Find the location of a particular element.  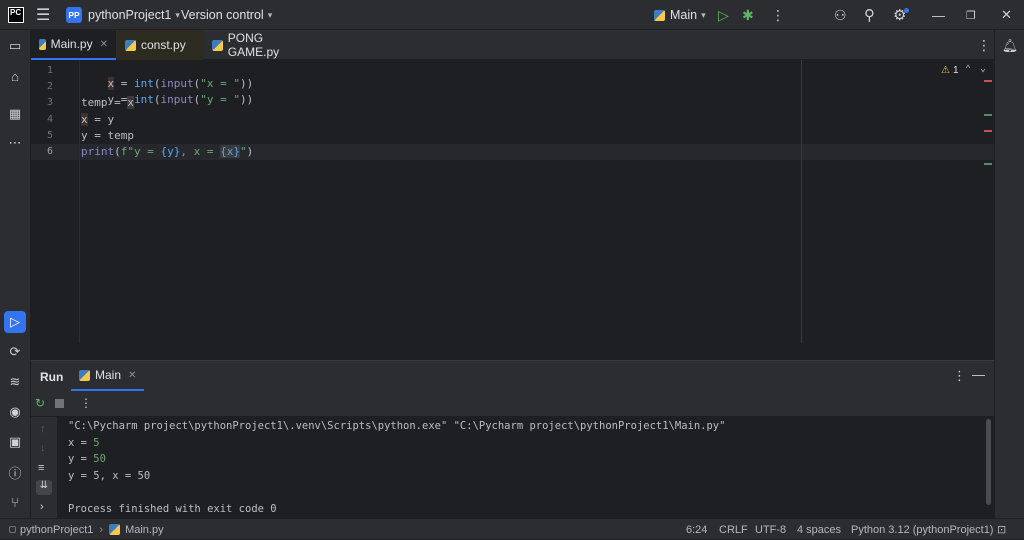

line-number: 2 is located at coordinates (49, 86).